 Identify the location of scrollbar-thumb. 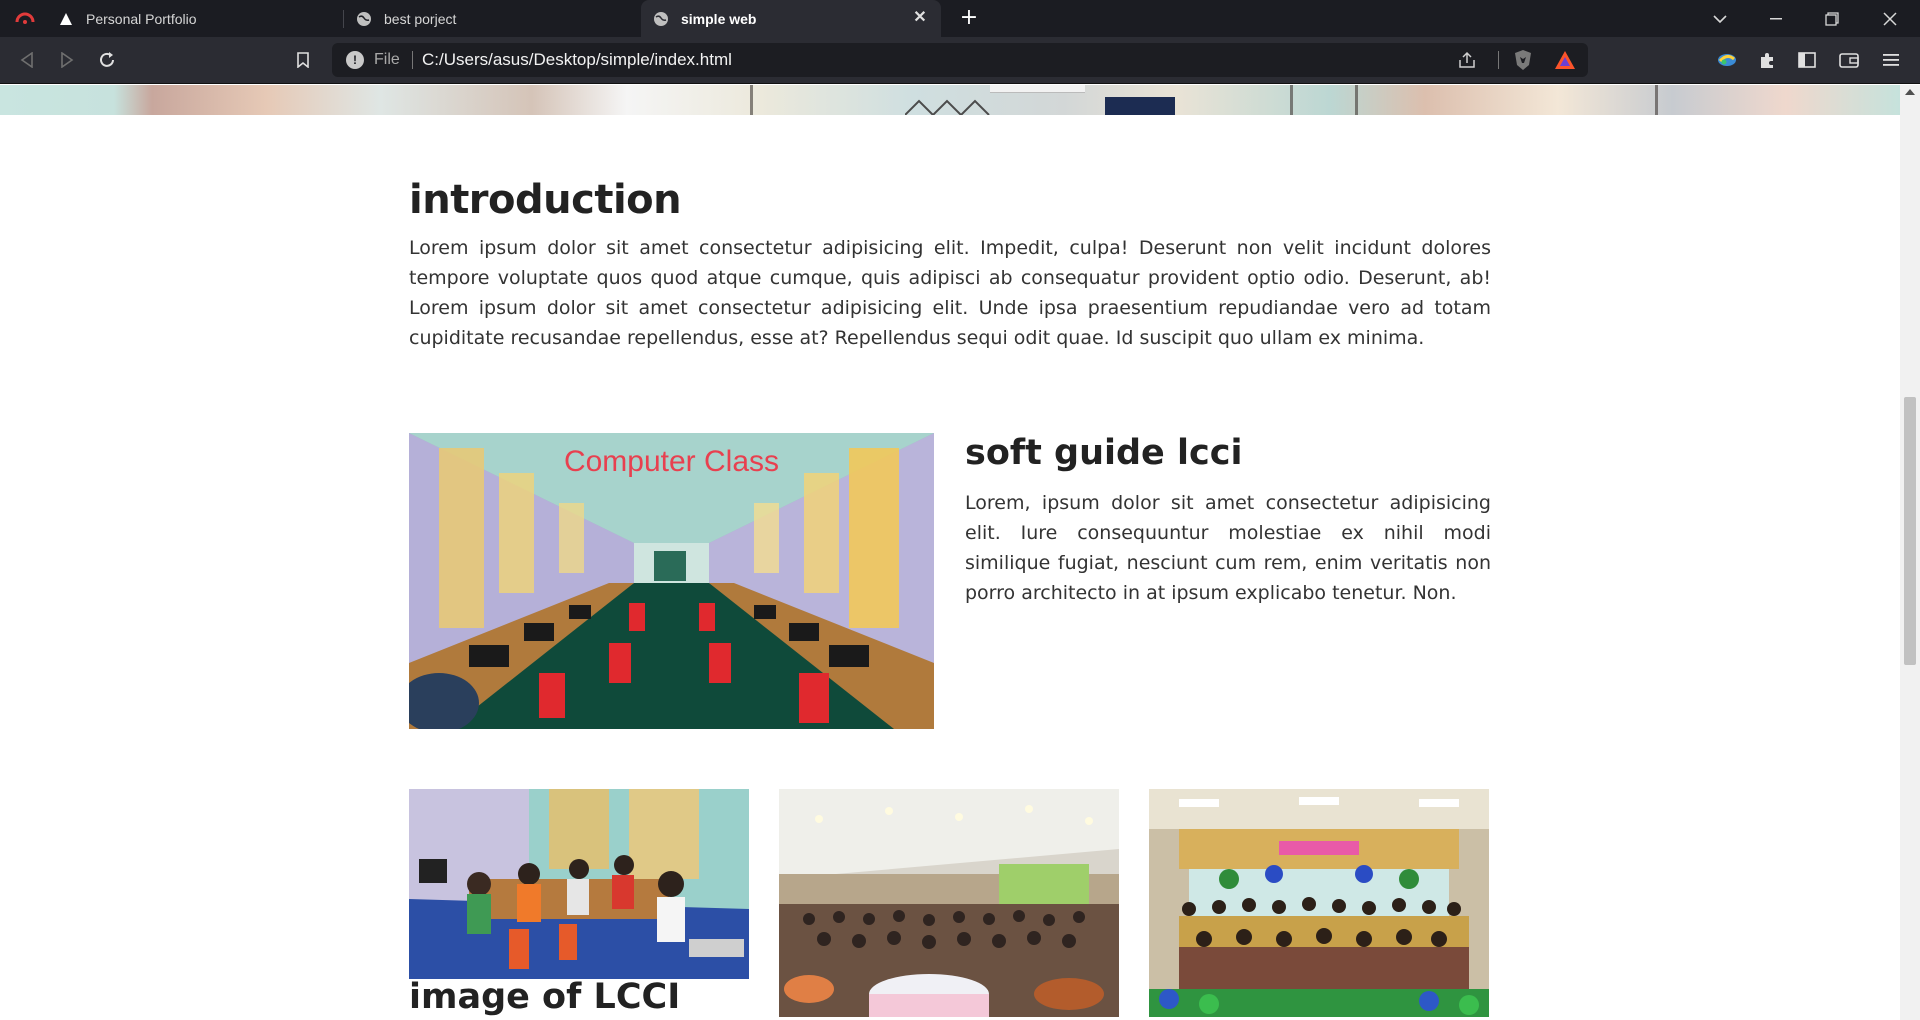
(1910, 531).